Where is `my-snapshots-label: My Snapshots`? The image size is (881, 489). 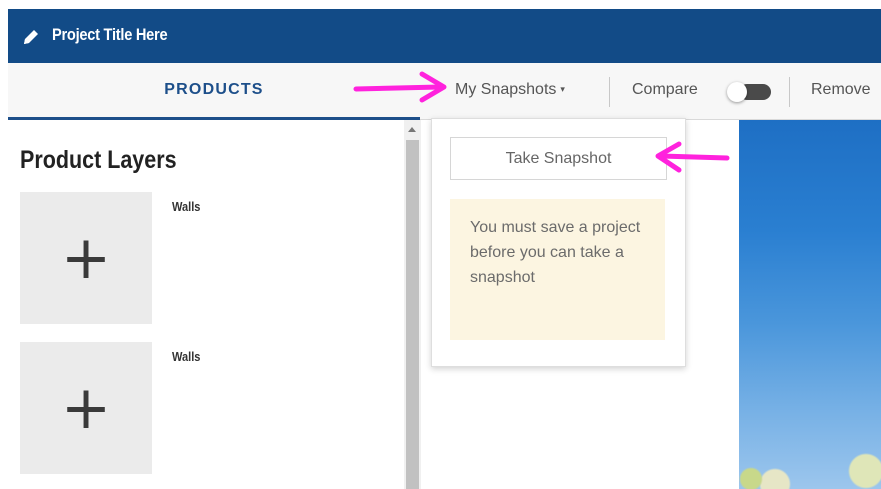 my-snapshots-label: My Snapshots is located at coordinates (506, 89).